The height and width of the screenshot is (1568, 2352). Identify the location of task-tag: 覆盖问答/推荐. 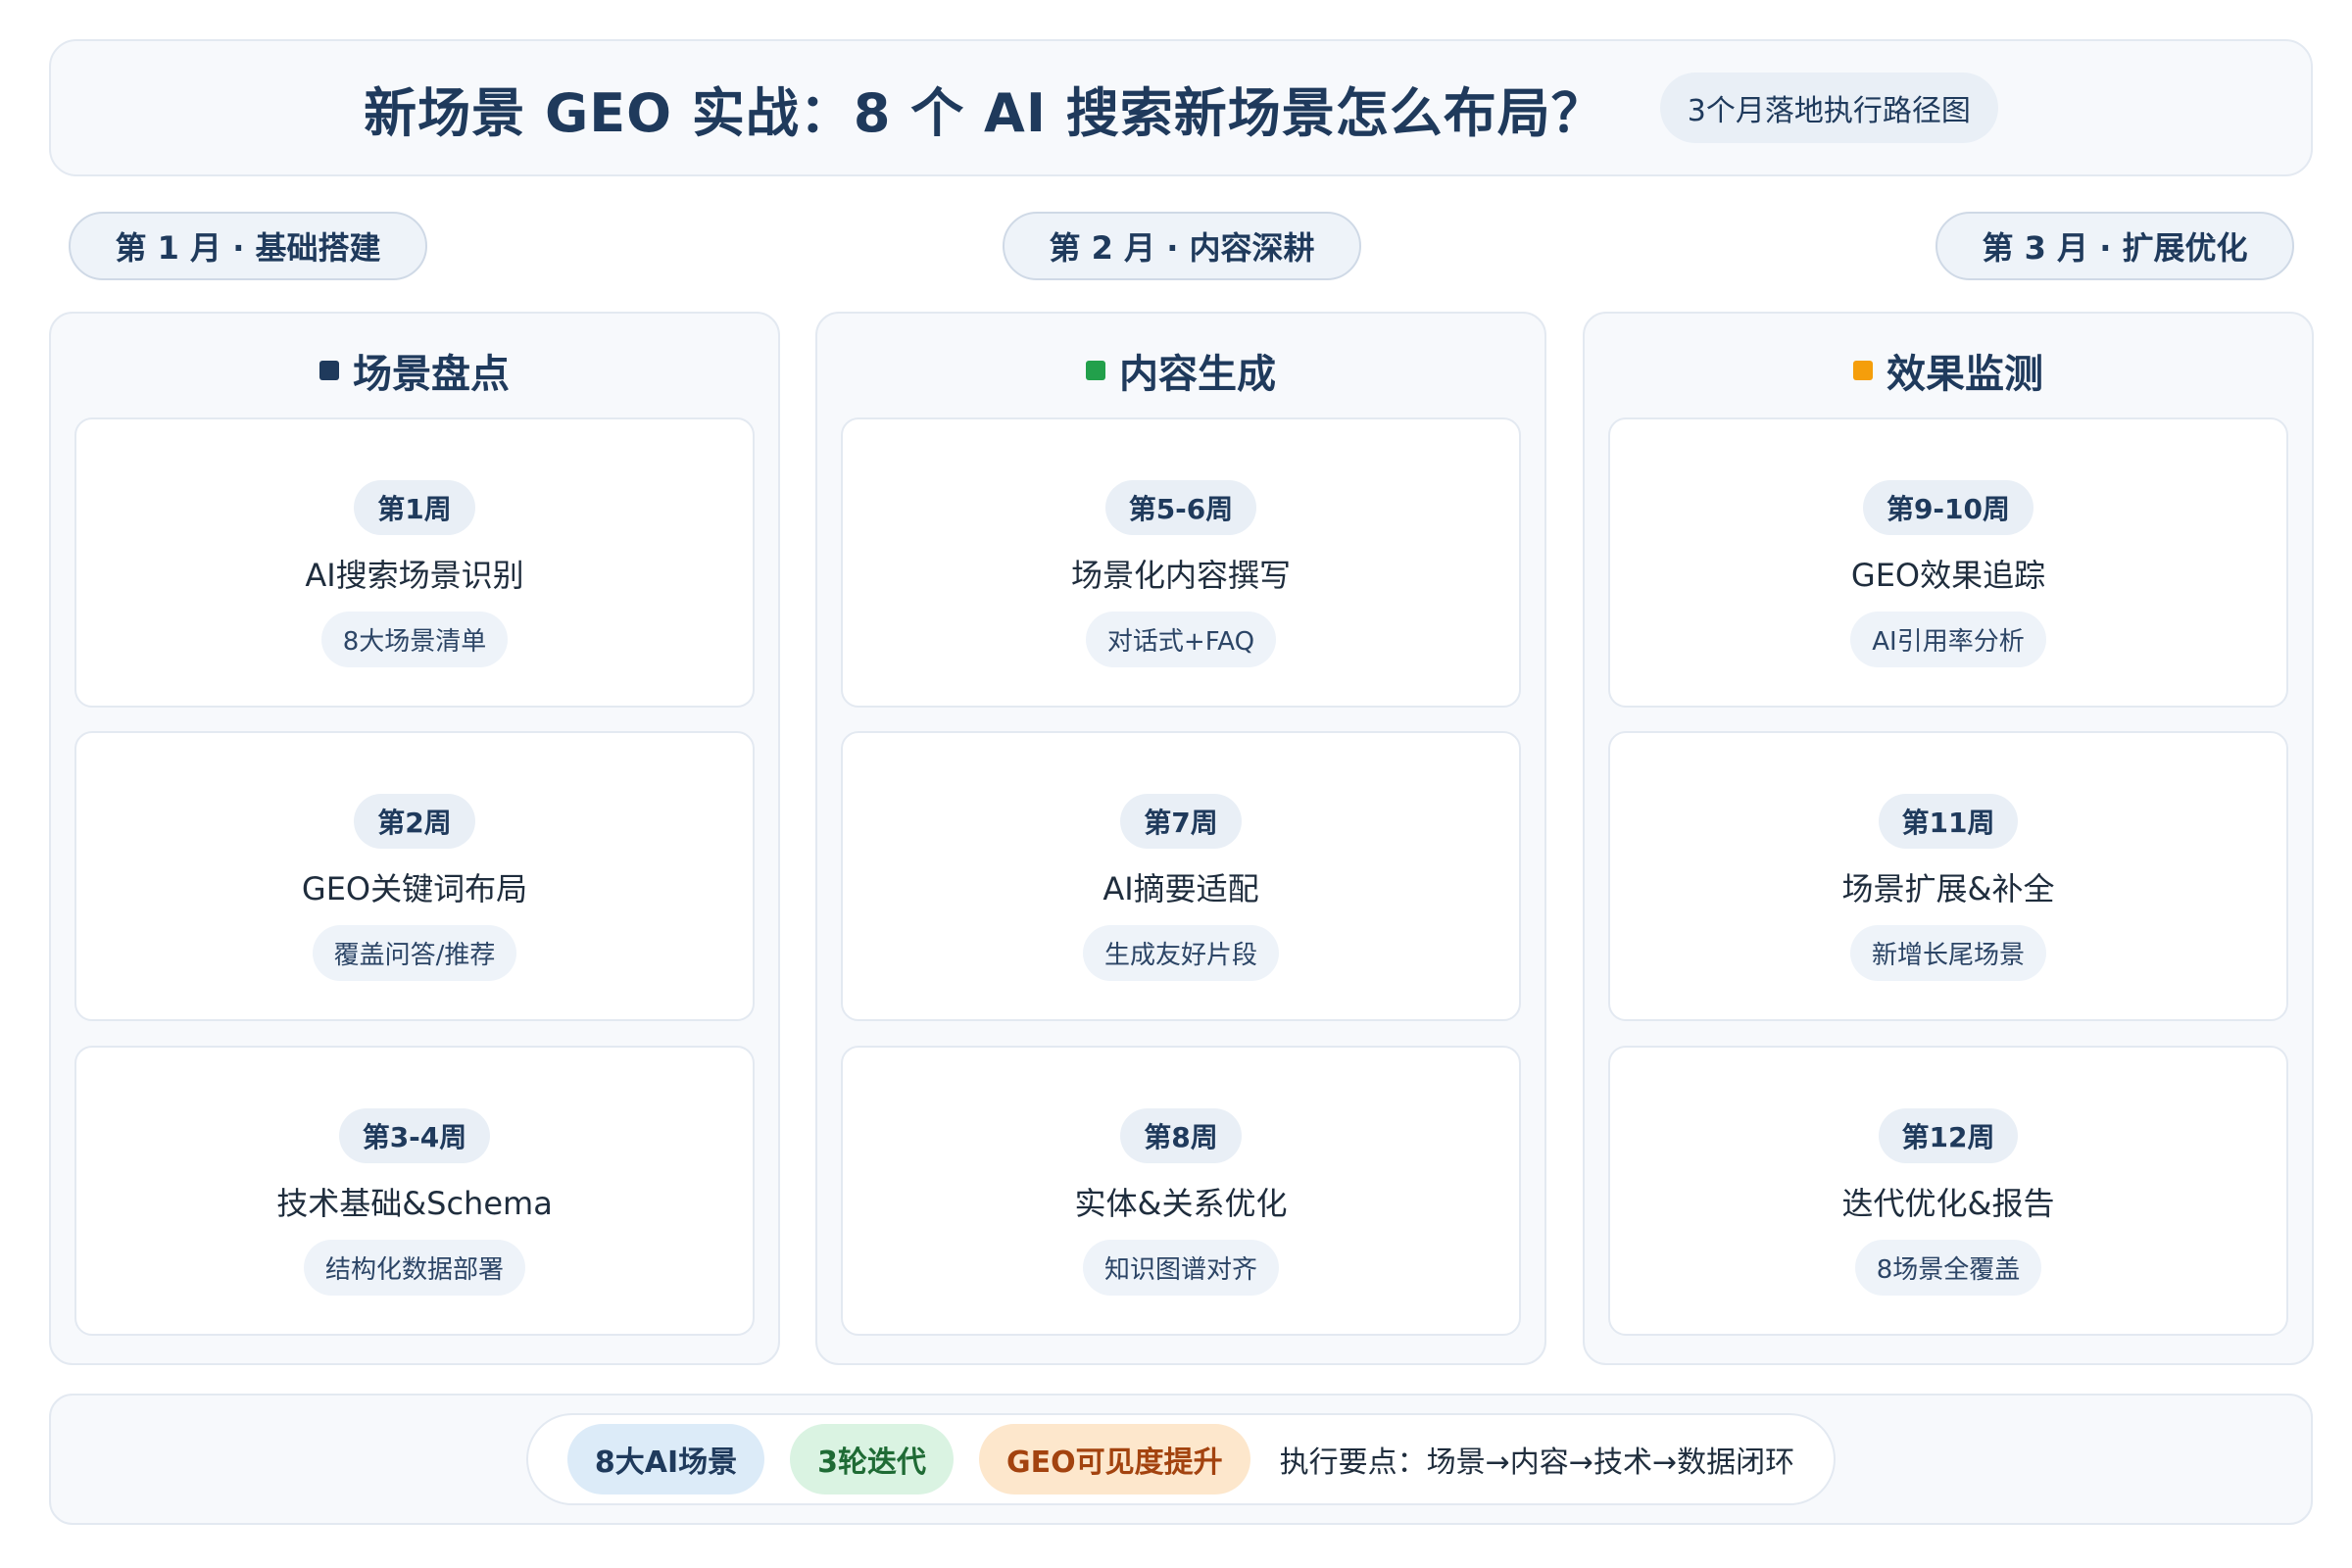
(414, 953).